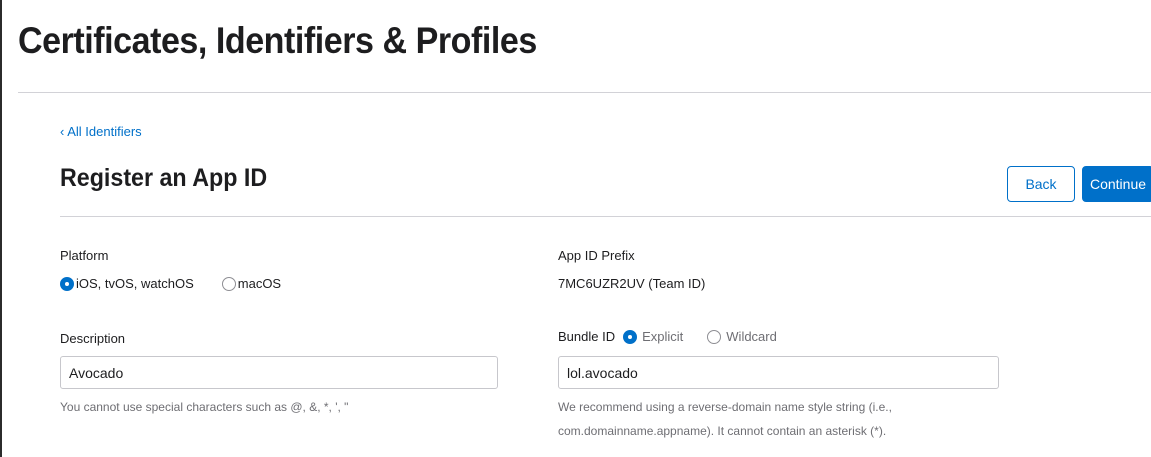 The image size is (1151, 457). What do you see at coordinates (84, 255) in the screenshot?
I see `platform-label: Platform` at bounding box center [84, 255].